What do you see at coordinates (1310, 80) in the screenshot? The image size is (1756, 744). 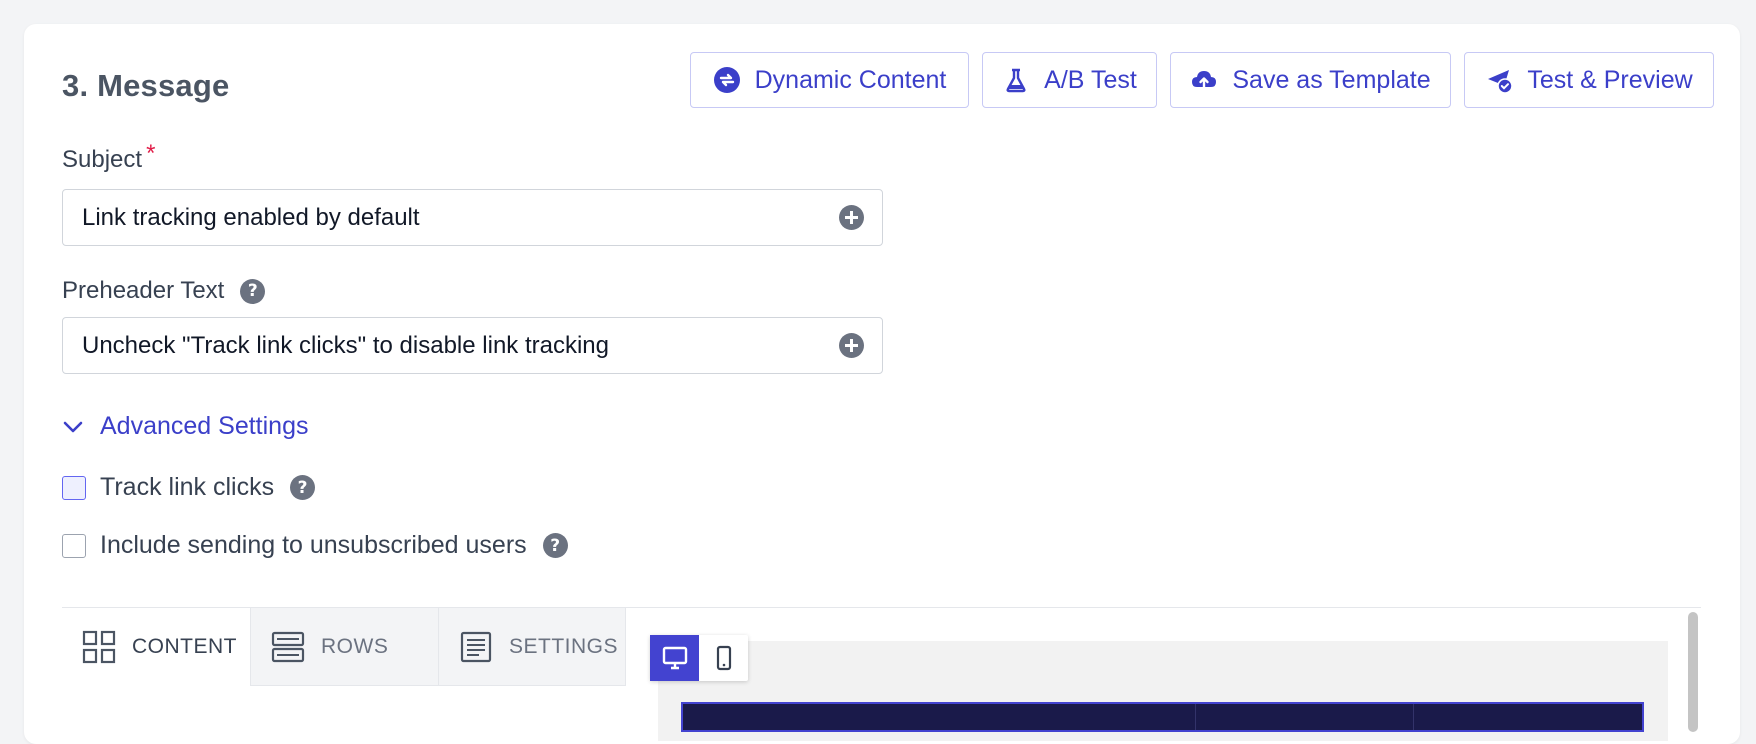 I see `save-as-template-button: Save as Template` at bounding box center [1310, 80].